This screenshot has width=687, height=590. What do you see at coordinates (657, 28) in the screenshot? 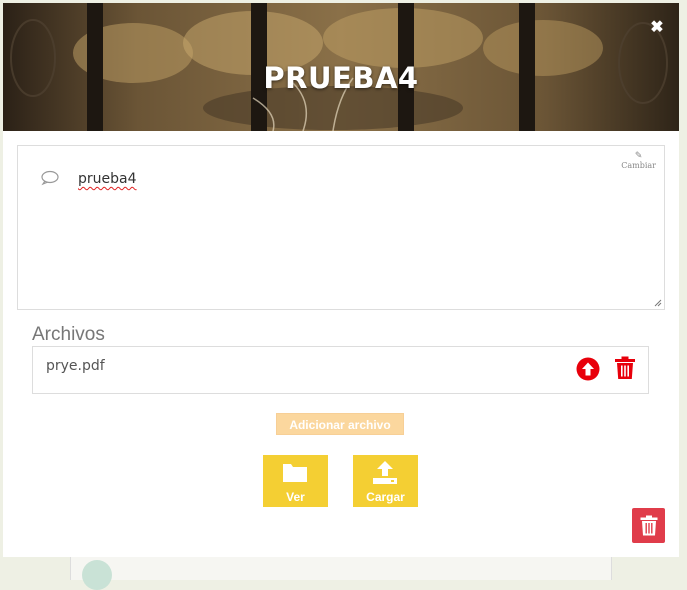
I see `close-icon: ✖` at bounding box center [657, 28].